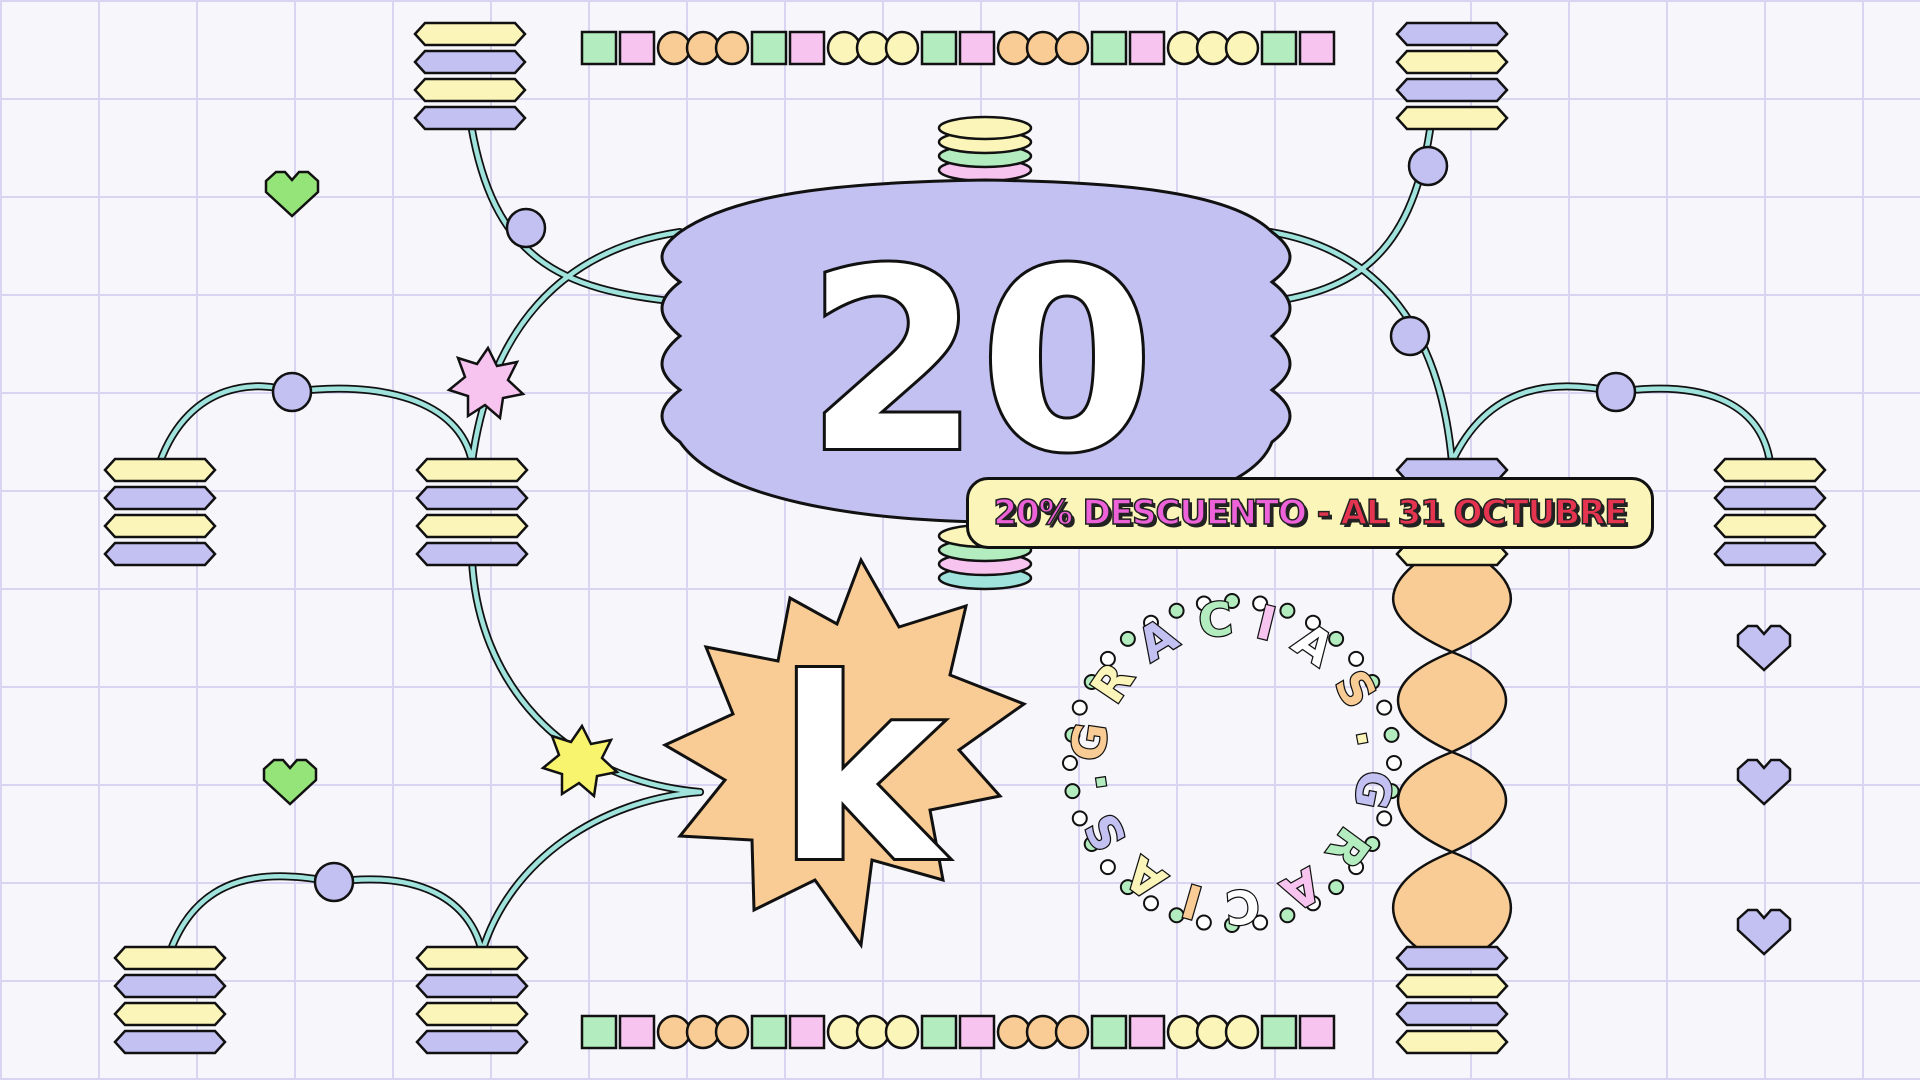  Describe the element at coordinates (1770, 512) in the screenshot. I see `coin-stack-mid-right` at that location.